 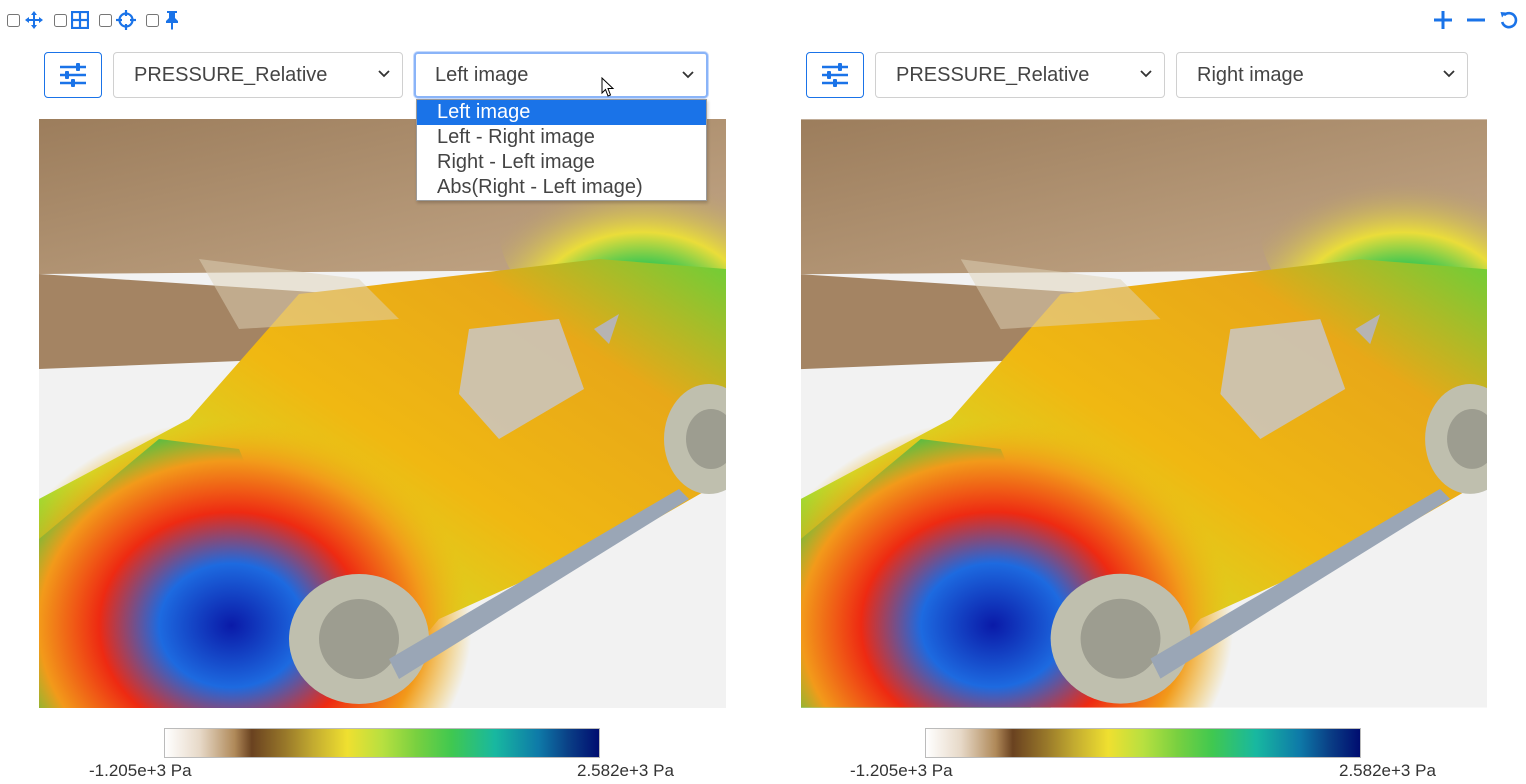 What do you see at coordinates (561, 187) in the screenshot?
I see `dropdown-option: Abs(Right - Left image)` at bounding box center [561, 187].